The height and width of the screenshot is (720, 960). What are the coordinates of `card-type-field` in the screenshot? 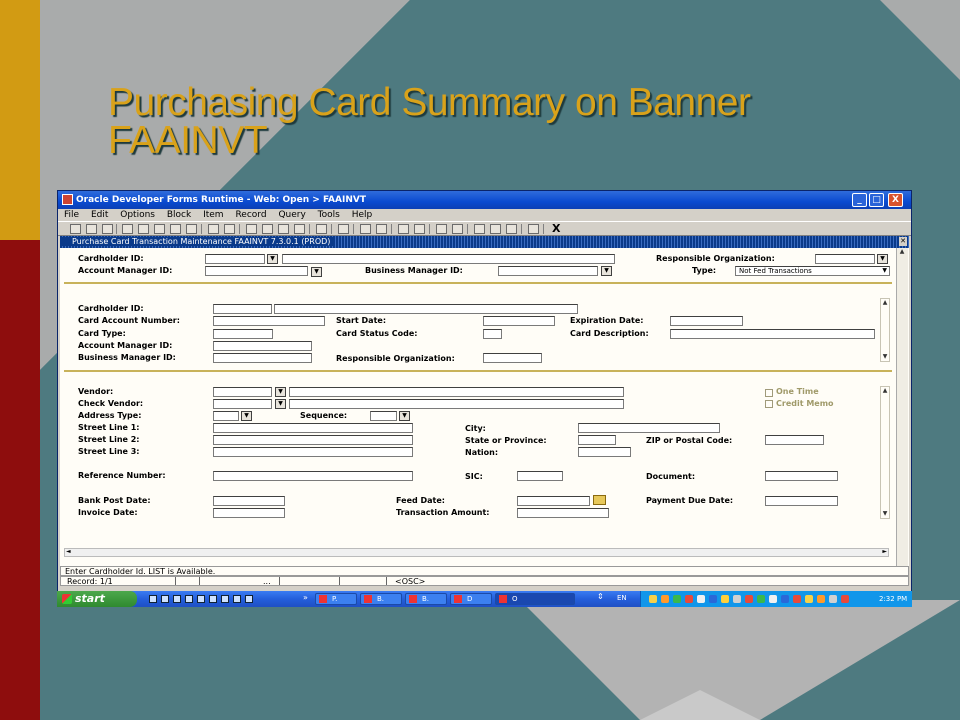 It's located at (243, 334).